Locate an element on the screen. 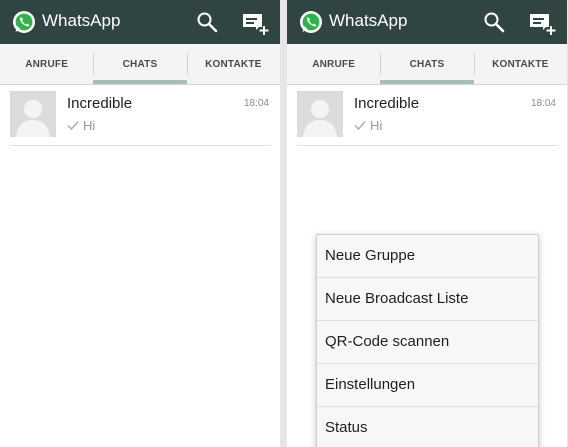  menu-item-neue-broadcast-liste: Neue Broadcast Liste is located at coordinates (427, 299).